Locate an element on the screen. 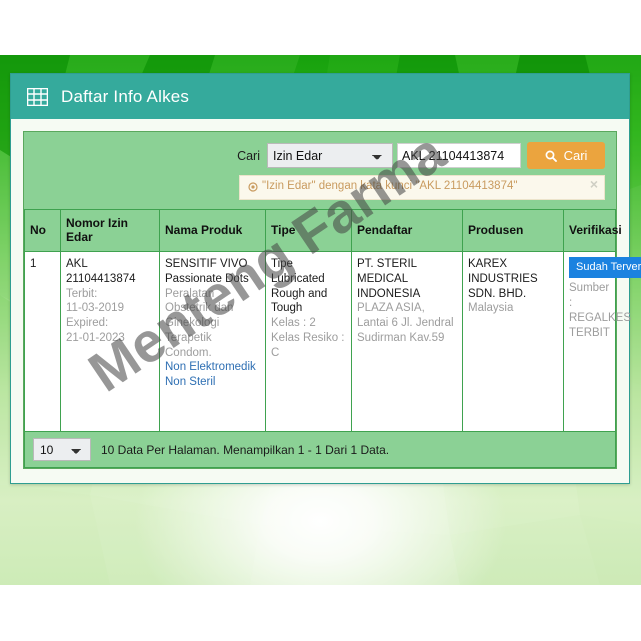 Image resolution: width=641 pixels, height=641 pixels. search-label: Cari is located at coordinates (248, 155).